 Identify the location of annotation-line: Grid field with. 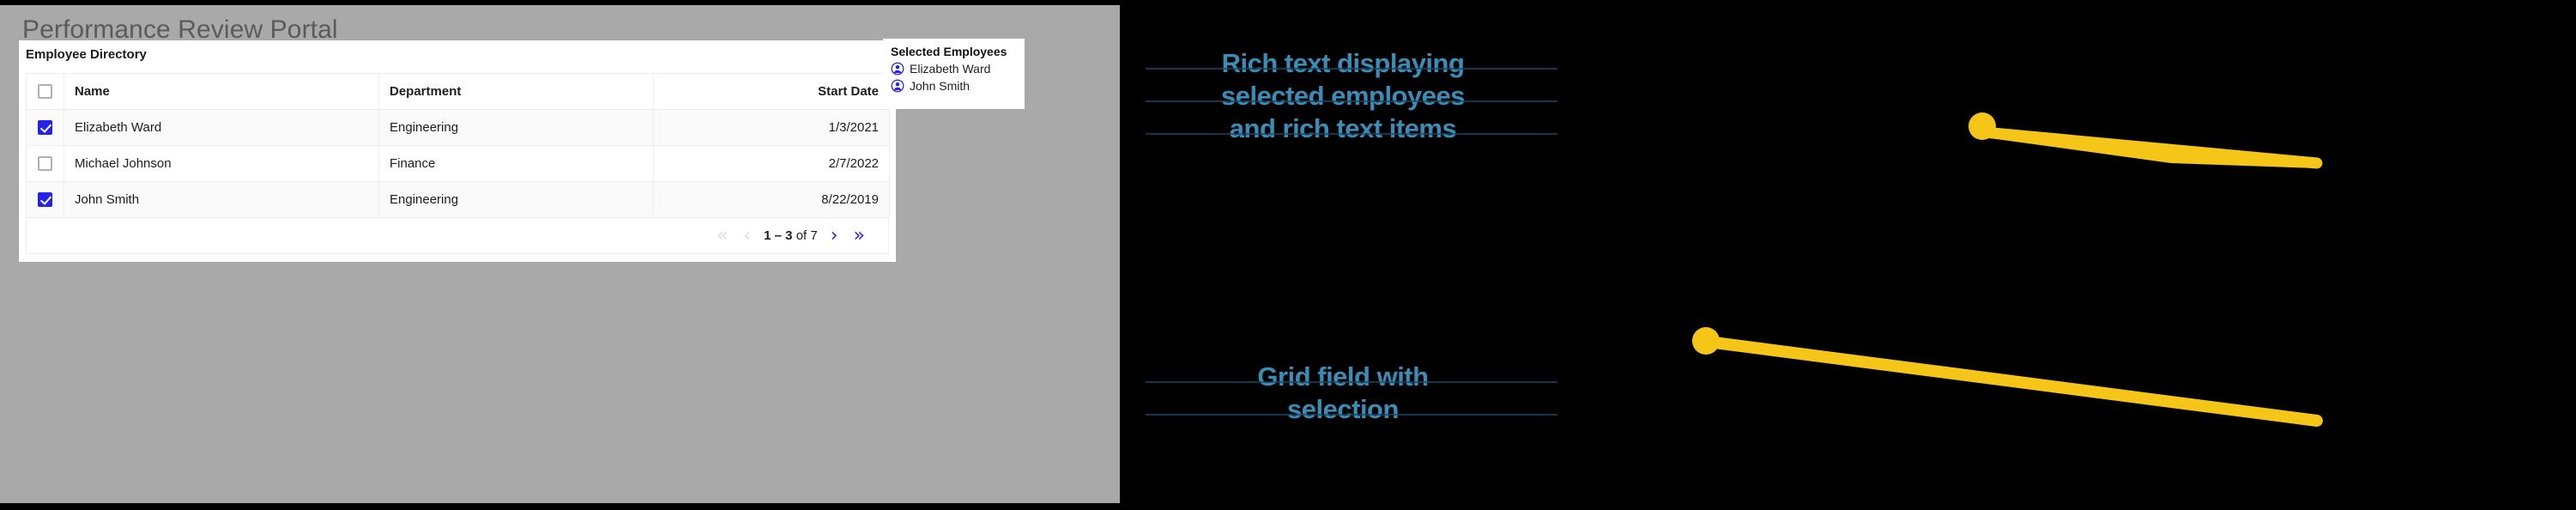
(1342, 377).